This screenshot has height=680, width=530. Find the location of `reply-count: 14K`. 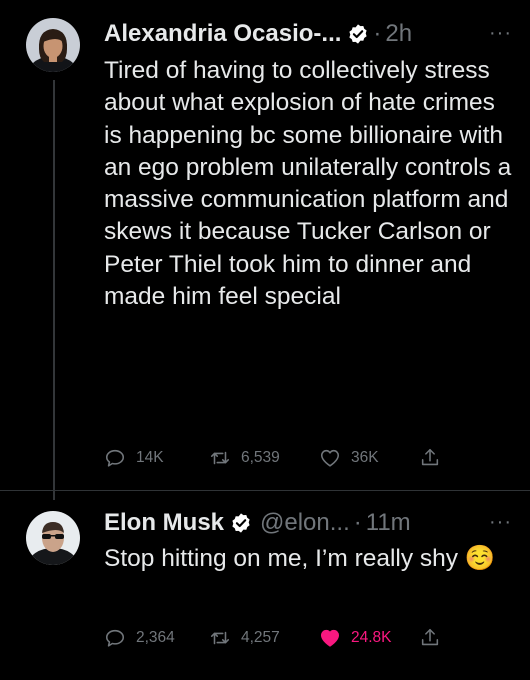

reply-count: 14K is located at coordinates (150, 457).